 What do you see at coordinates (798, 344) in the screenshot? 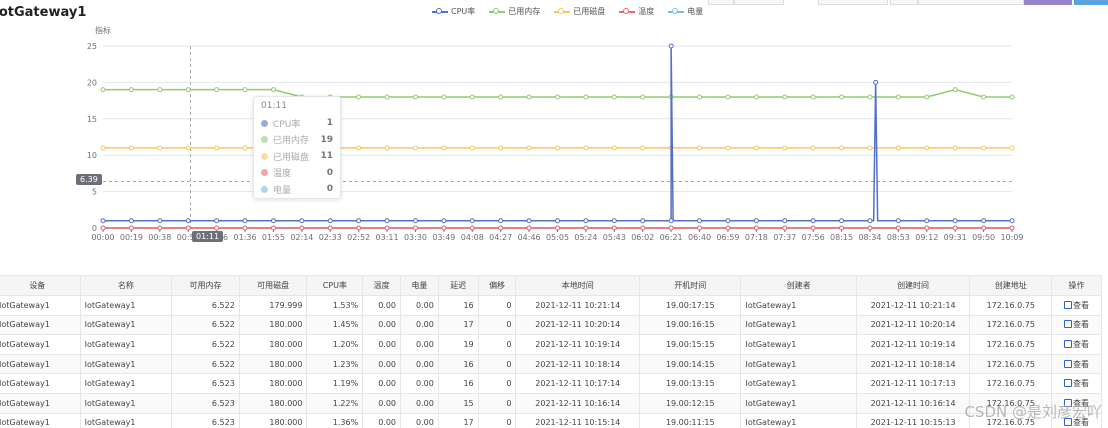
I see `table-cell: IotGateway1` at bounding box center [798, 344].